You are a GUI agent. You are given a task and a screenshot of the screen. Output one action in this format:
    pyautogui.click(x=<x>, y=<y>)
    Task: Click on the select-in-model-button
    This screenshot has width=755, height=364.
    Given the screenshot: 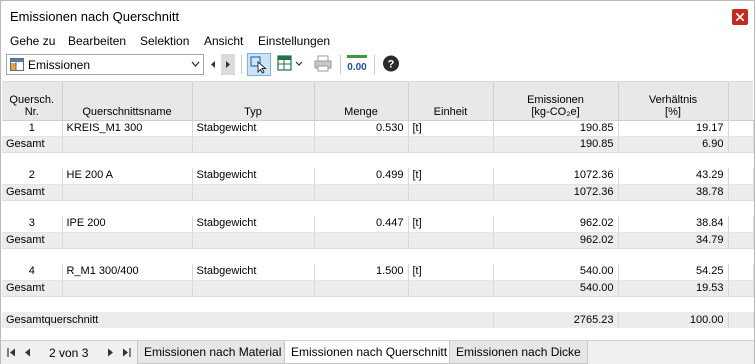 What is the action you would take?
    pyautogui.click(x=259, y=64)
    